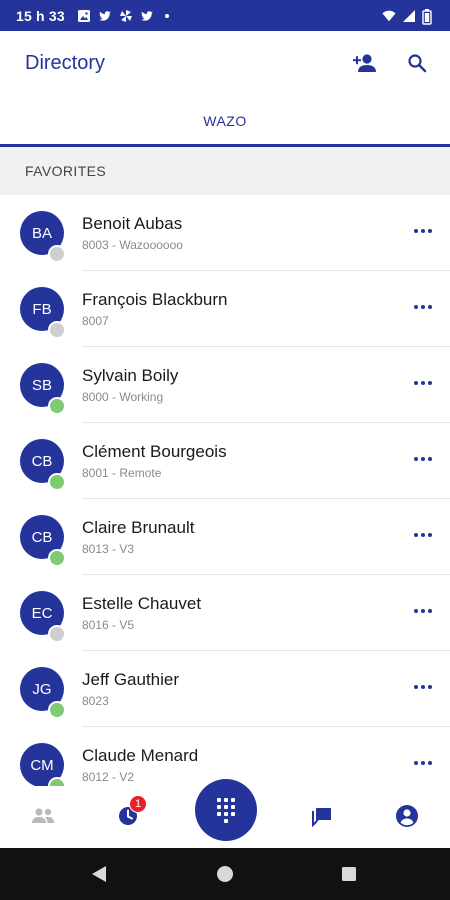 This screenshot has width=450, height=900. I want to click on bottom-nav: 1, so click(225, 813).